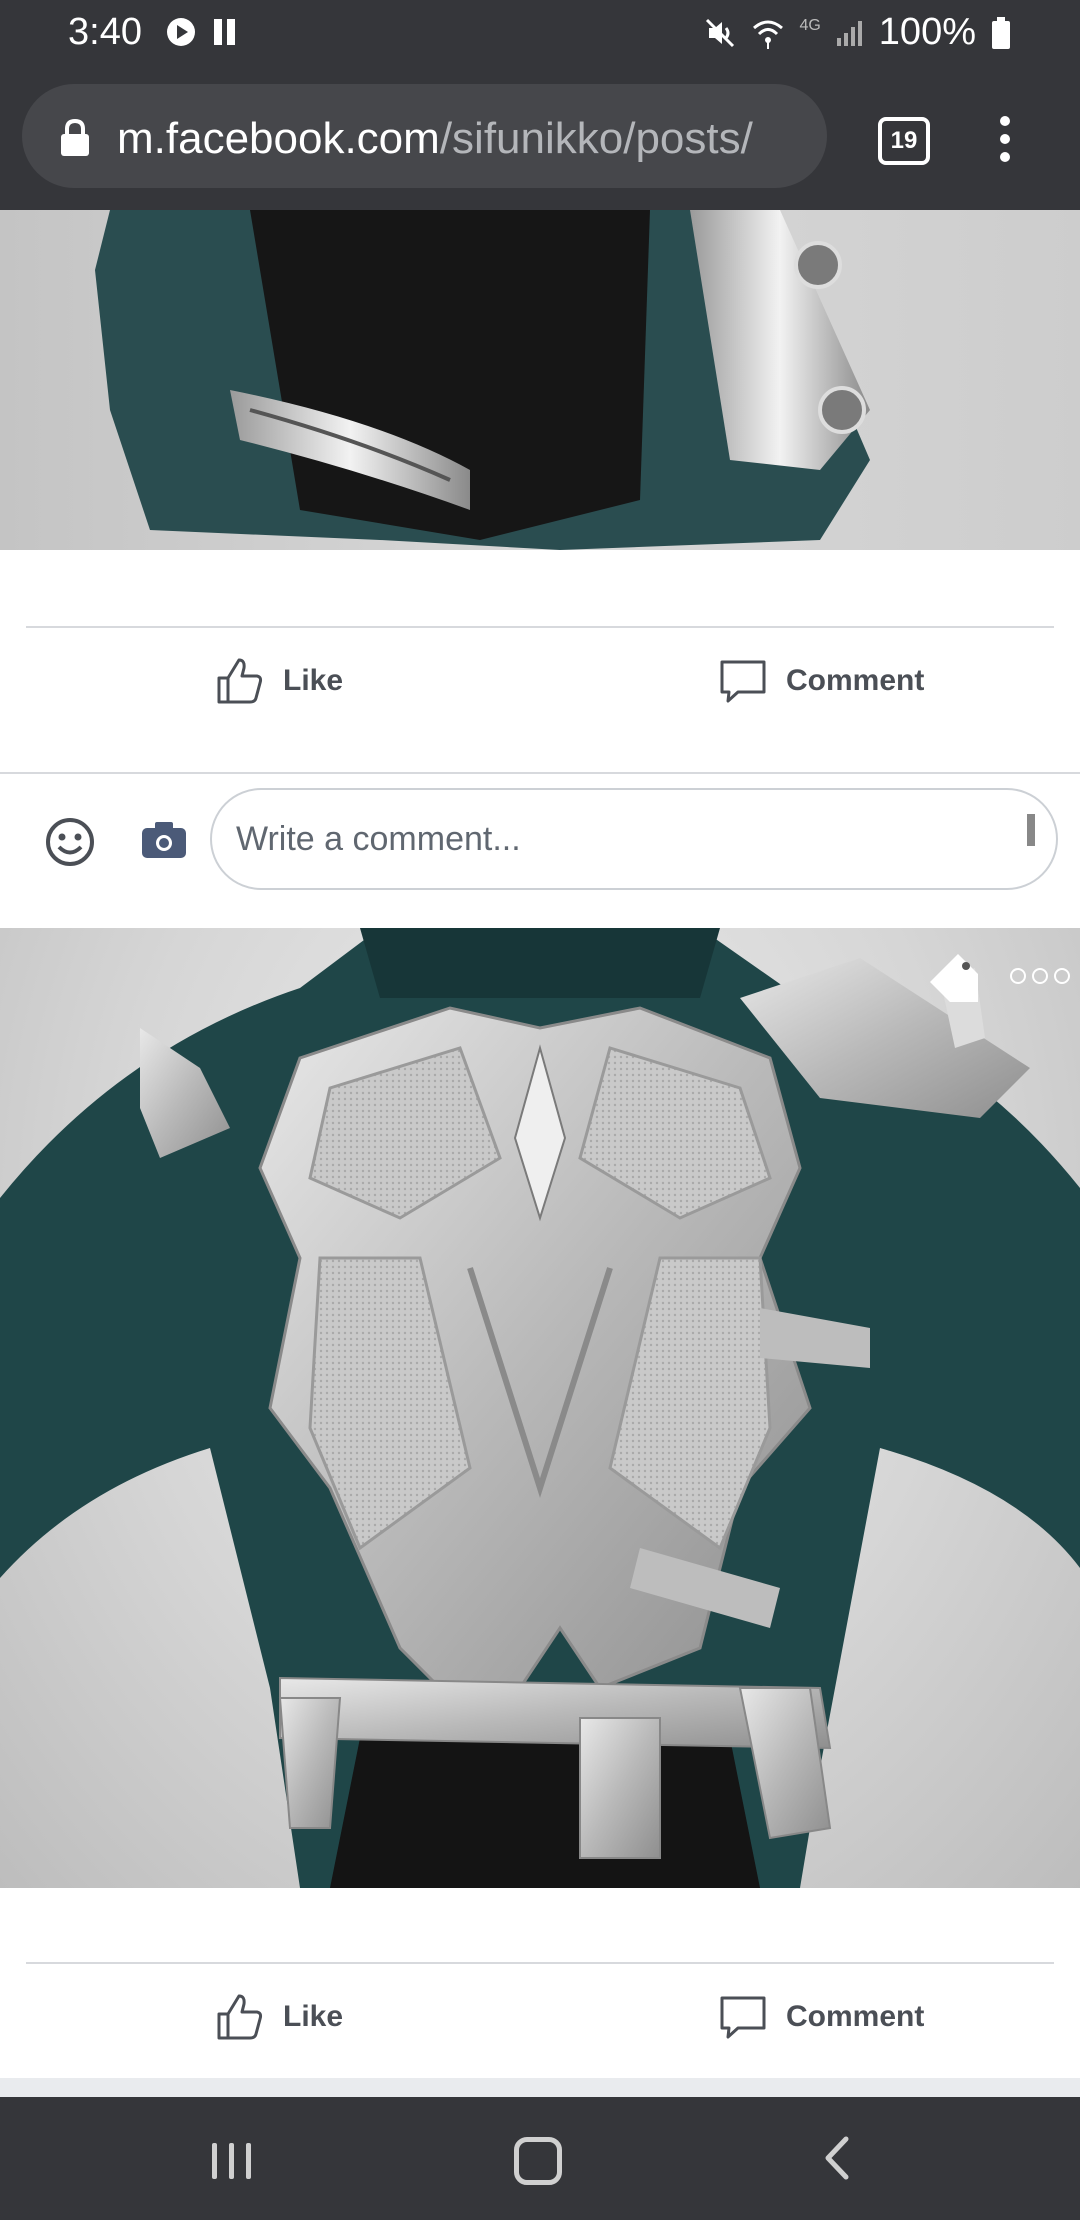 The width and height of the screenshot is (1080, 2220). I want to click on post2-comment-button: Comment, so click(821, 2017).